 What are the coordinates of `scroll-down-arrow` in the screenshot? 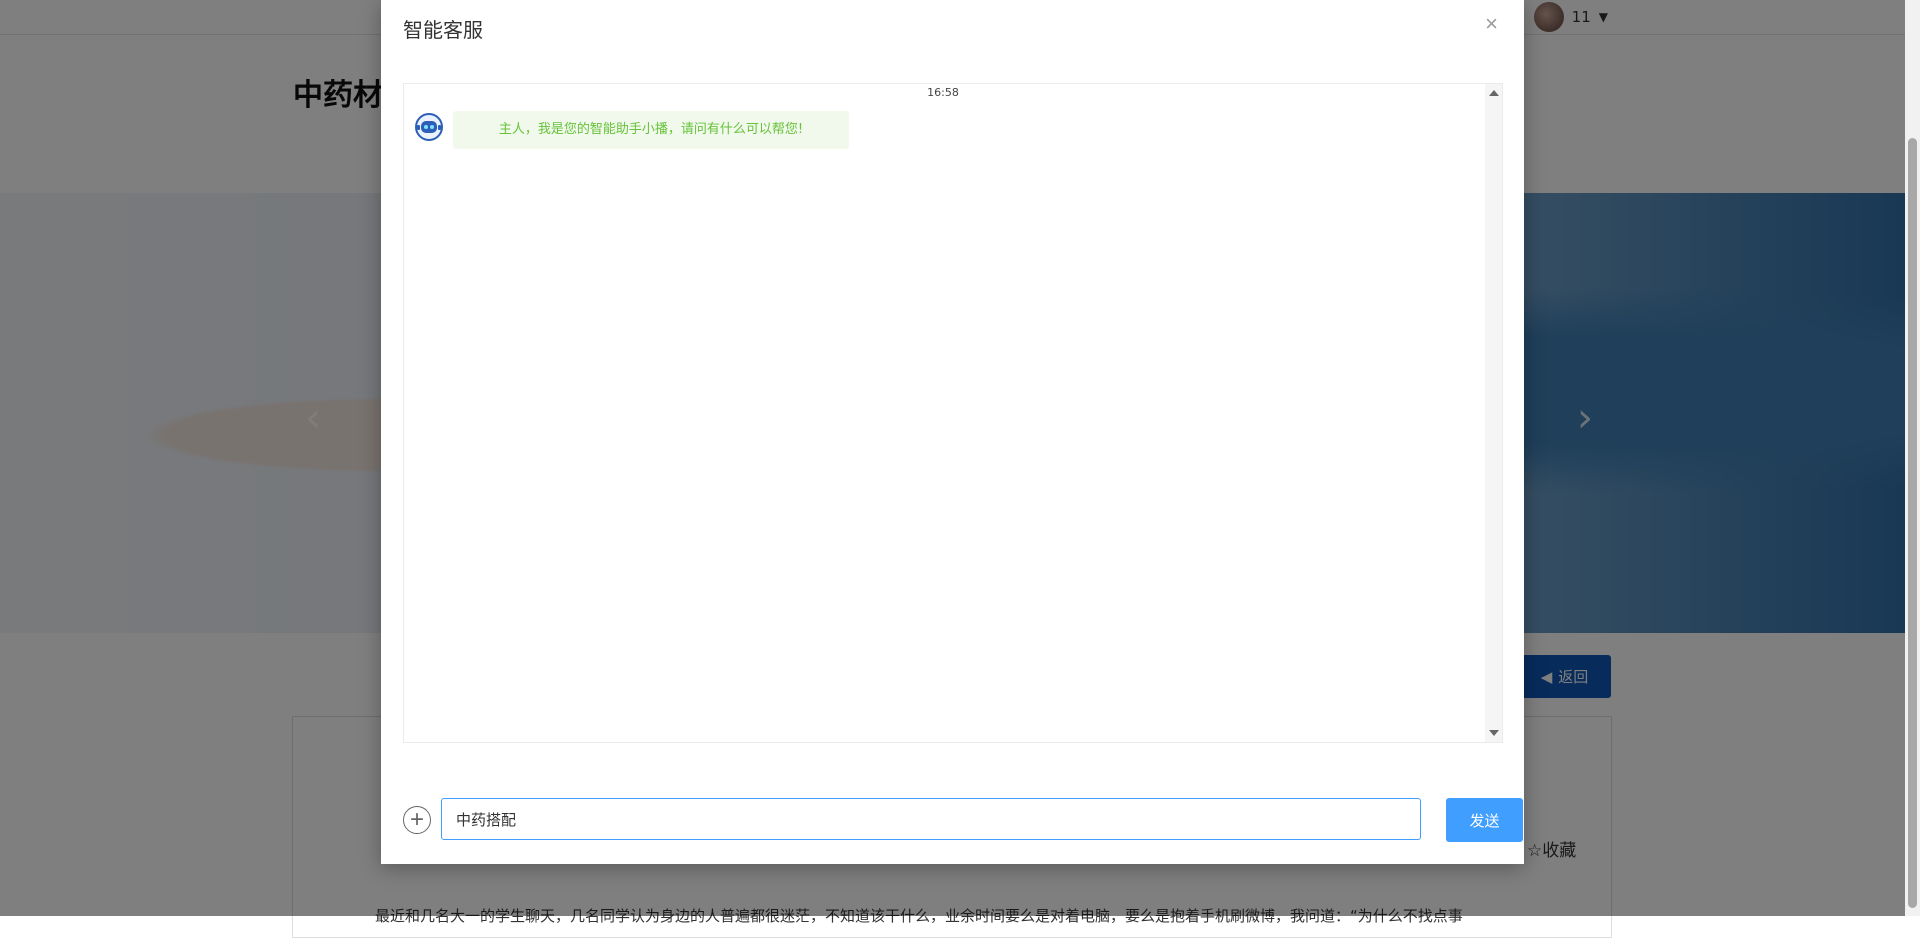 It's located at (1494, 733).